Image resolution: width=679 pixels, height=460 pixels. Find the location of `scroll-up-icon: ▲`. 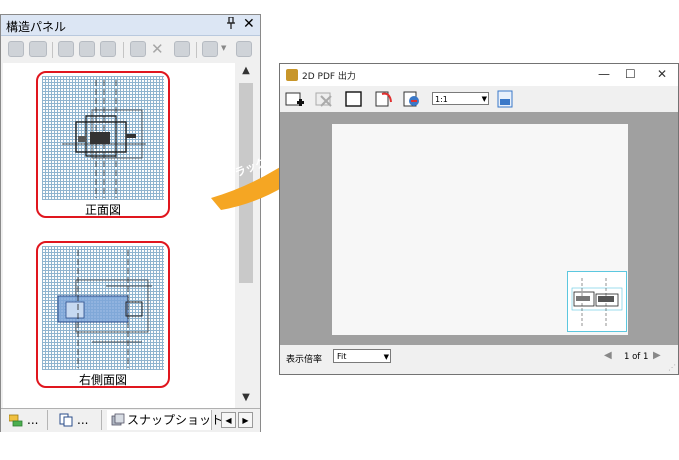

scroll-up-icon: ▲ is located at coordinates (246, 72).